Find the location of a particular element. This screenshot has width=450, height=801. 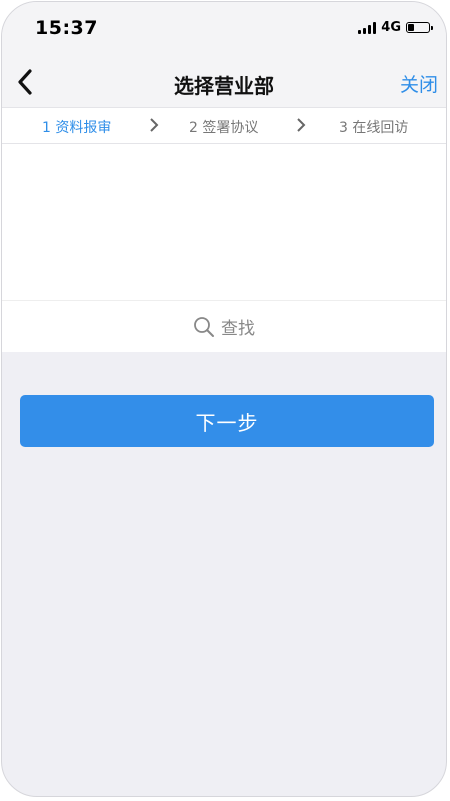

step-indicator: 1 资料报审 2 签署协议 3 在线回访 is located at coordinates (224, 125).